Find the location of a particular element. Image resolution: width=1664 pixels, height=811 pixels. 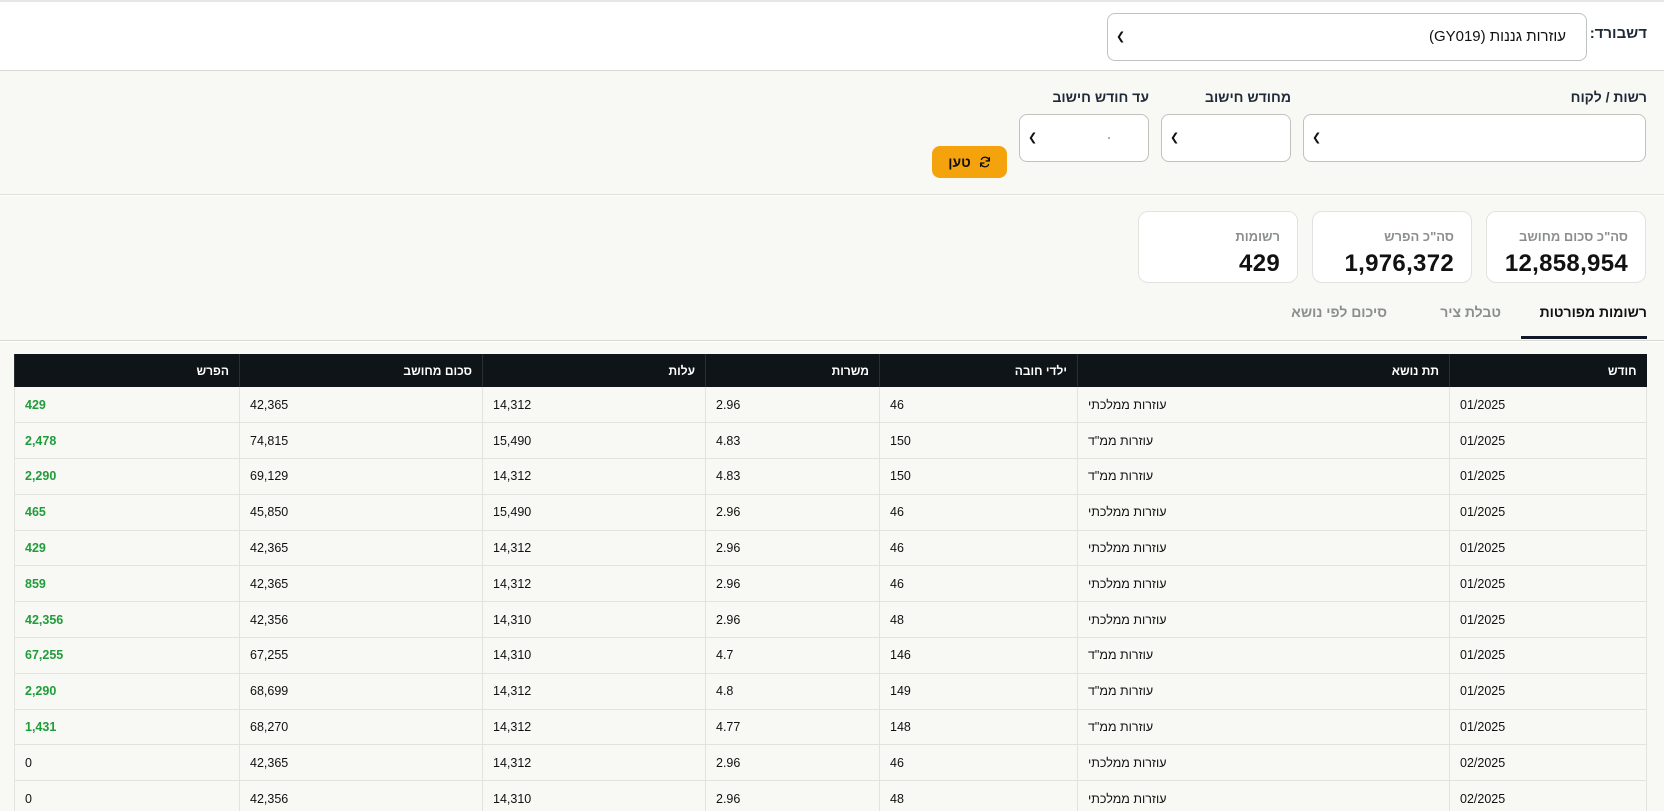

table-row: 02/2025 עוזרות ממלכתי 46 2.96 14,312 42,365 0 is located at coordinates (830, 763).